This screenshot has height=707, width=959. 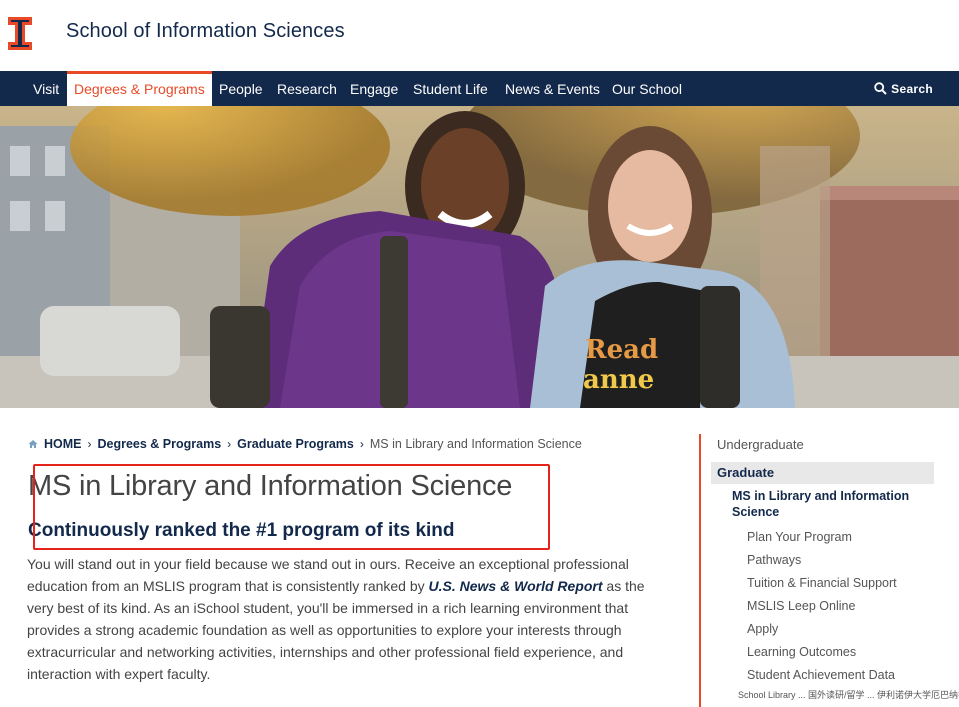 What do you see at coordinates (291, 507) in the screenshot?
I see `highlight-annotation-box` at bounding box center [291, 507].